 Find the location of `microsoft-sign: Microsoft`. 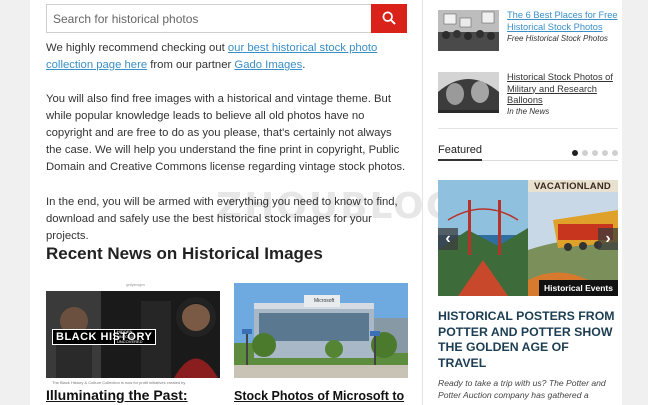

microsoft-sign: Microsoft is located at coordinates (324, 301).